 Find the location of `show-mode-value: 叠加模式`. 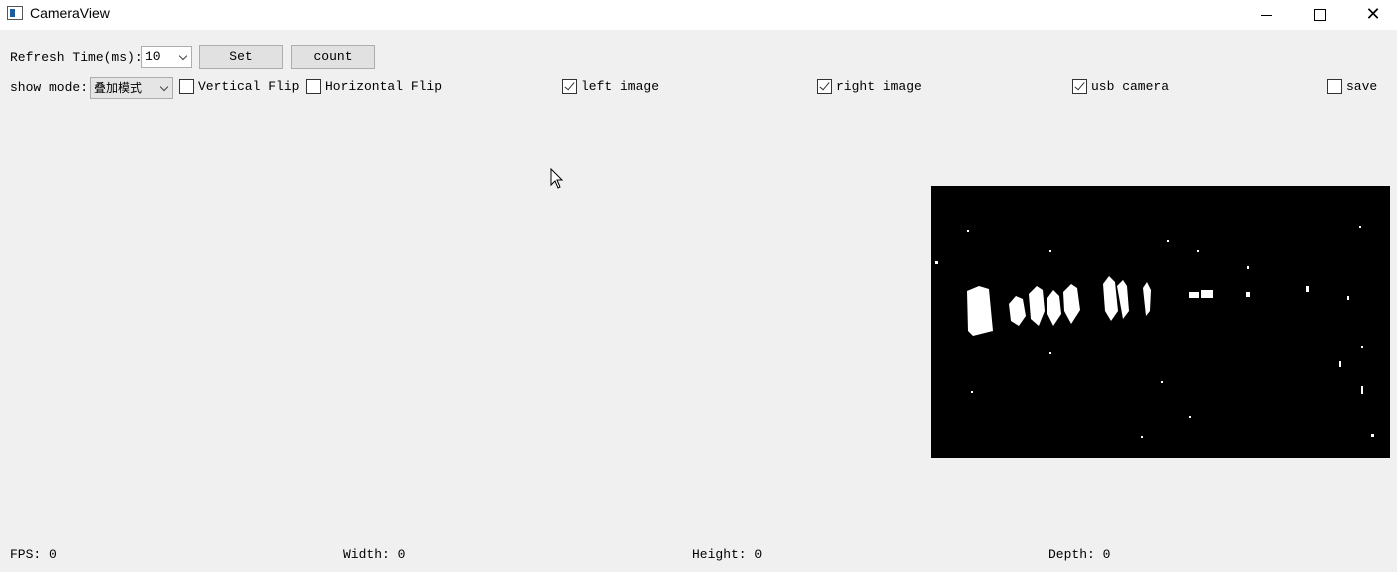

show-mode-value: 叠加模式 is located at coordinates (118, 88).